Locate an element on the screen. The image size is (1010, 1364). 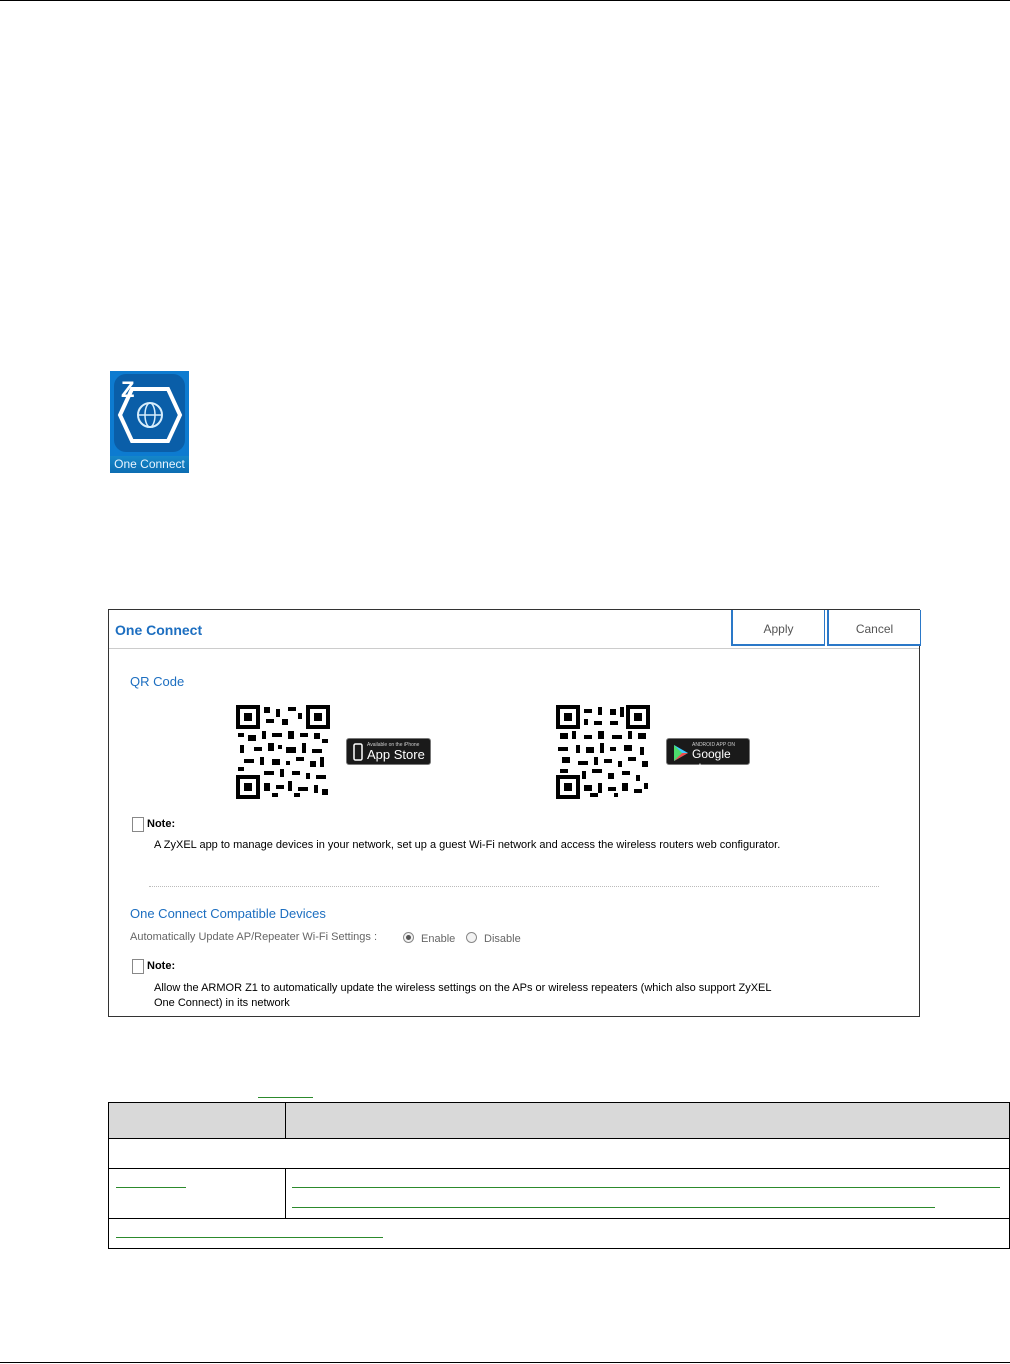
header-rule is located at coordinates (505, 0).